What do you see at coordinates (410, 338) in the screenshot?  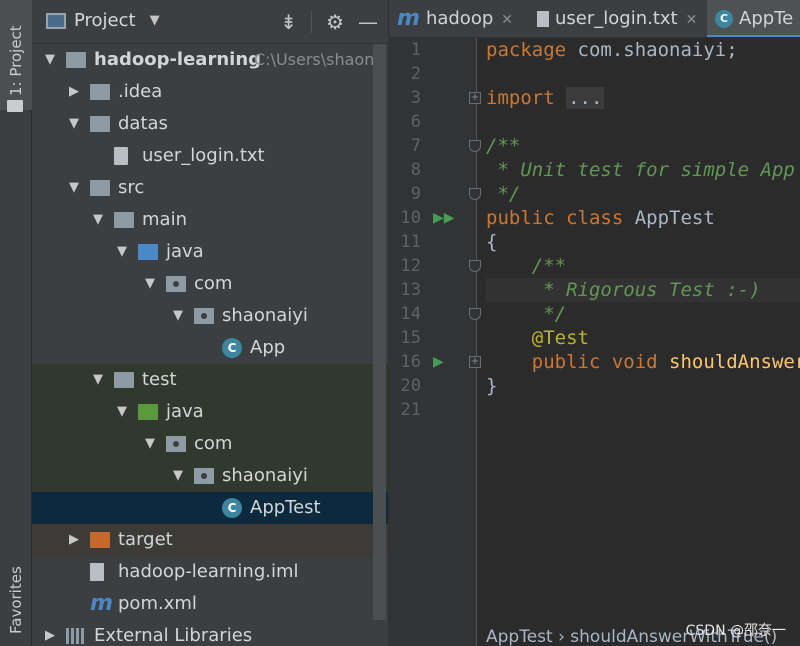 I see `line-number: 15` at bounding box center [410, 338].